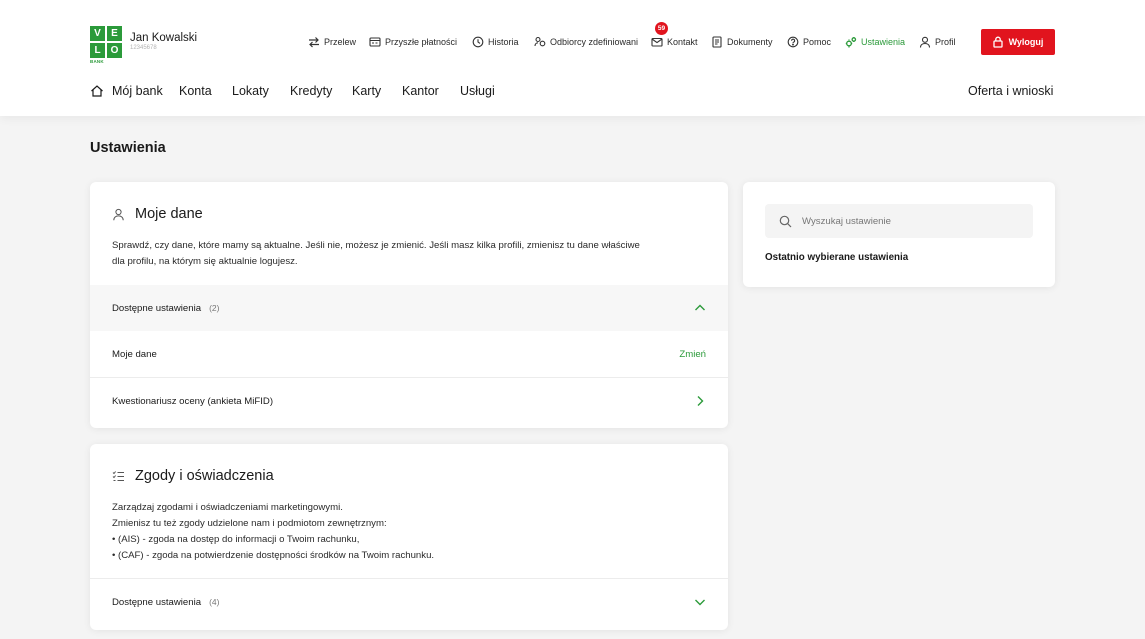 Image resolution: width=1145 pixels, height=639 pixels. What do you see at coordinates (214, 307) in the screenshot?
I see `available-settings-count: (2)` at bounding box center [214, 307].